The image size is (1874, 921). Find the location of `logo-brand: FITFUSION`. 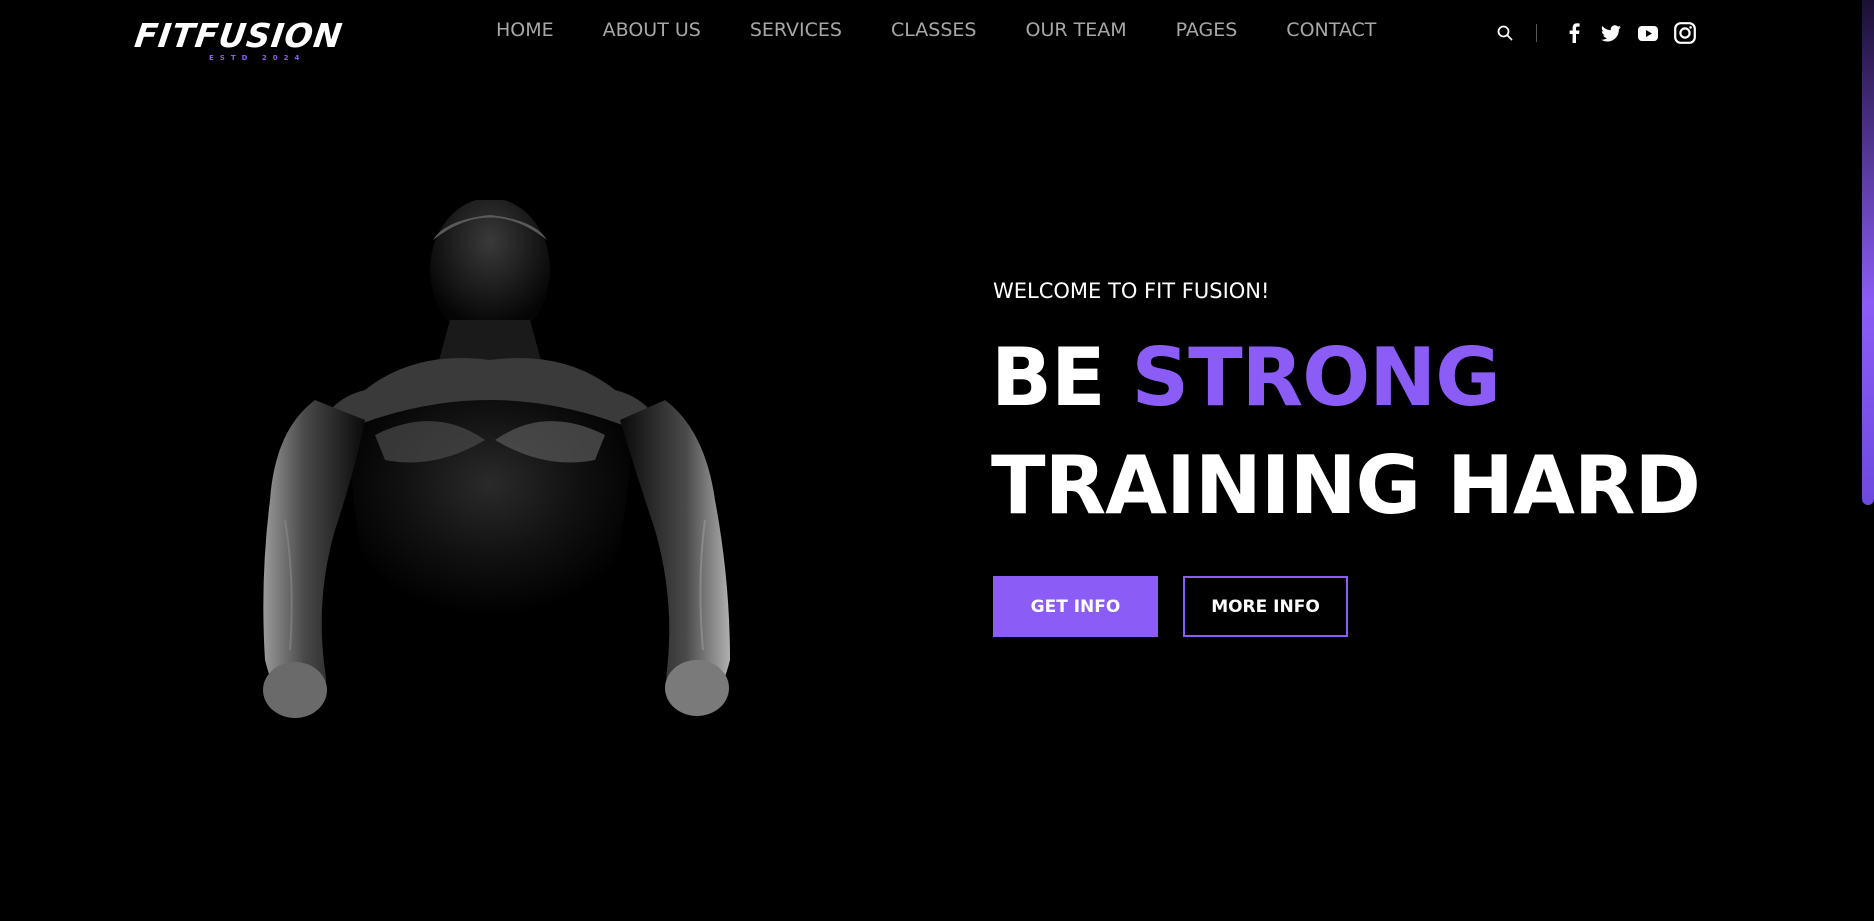

logo-brand: FITFUSION is located at coordinates (239, 35).